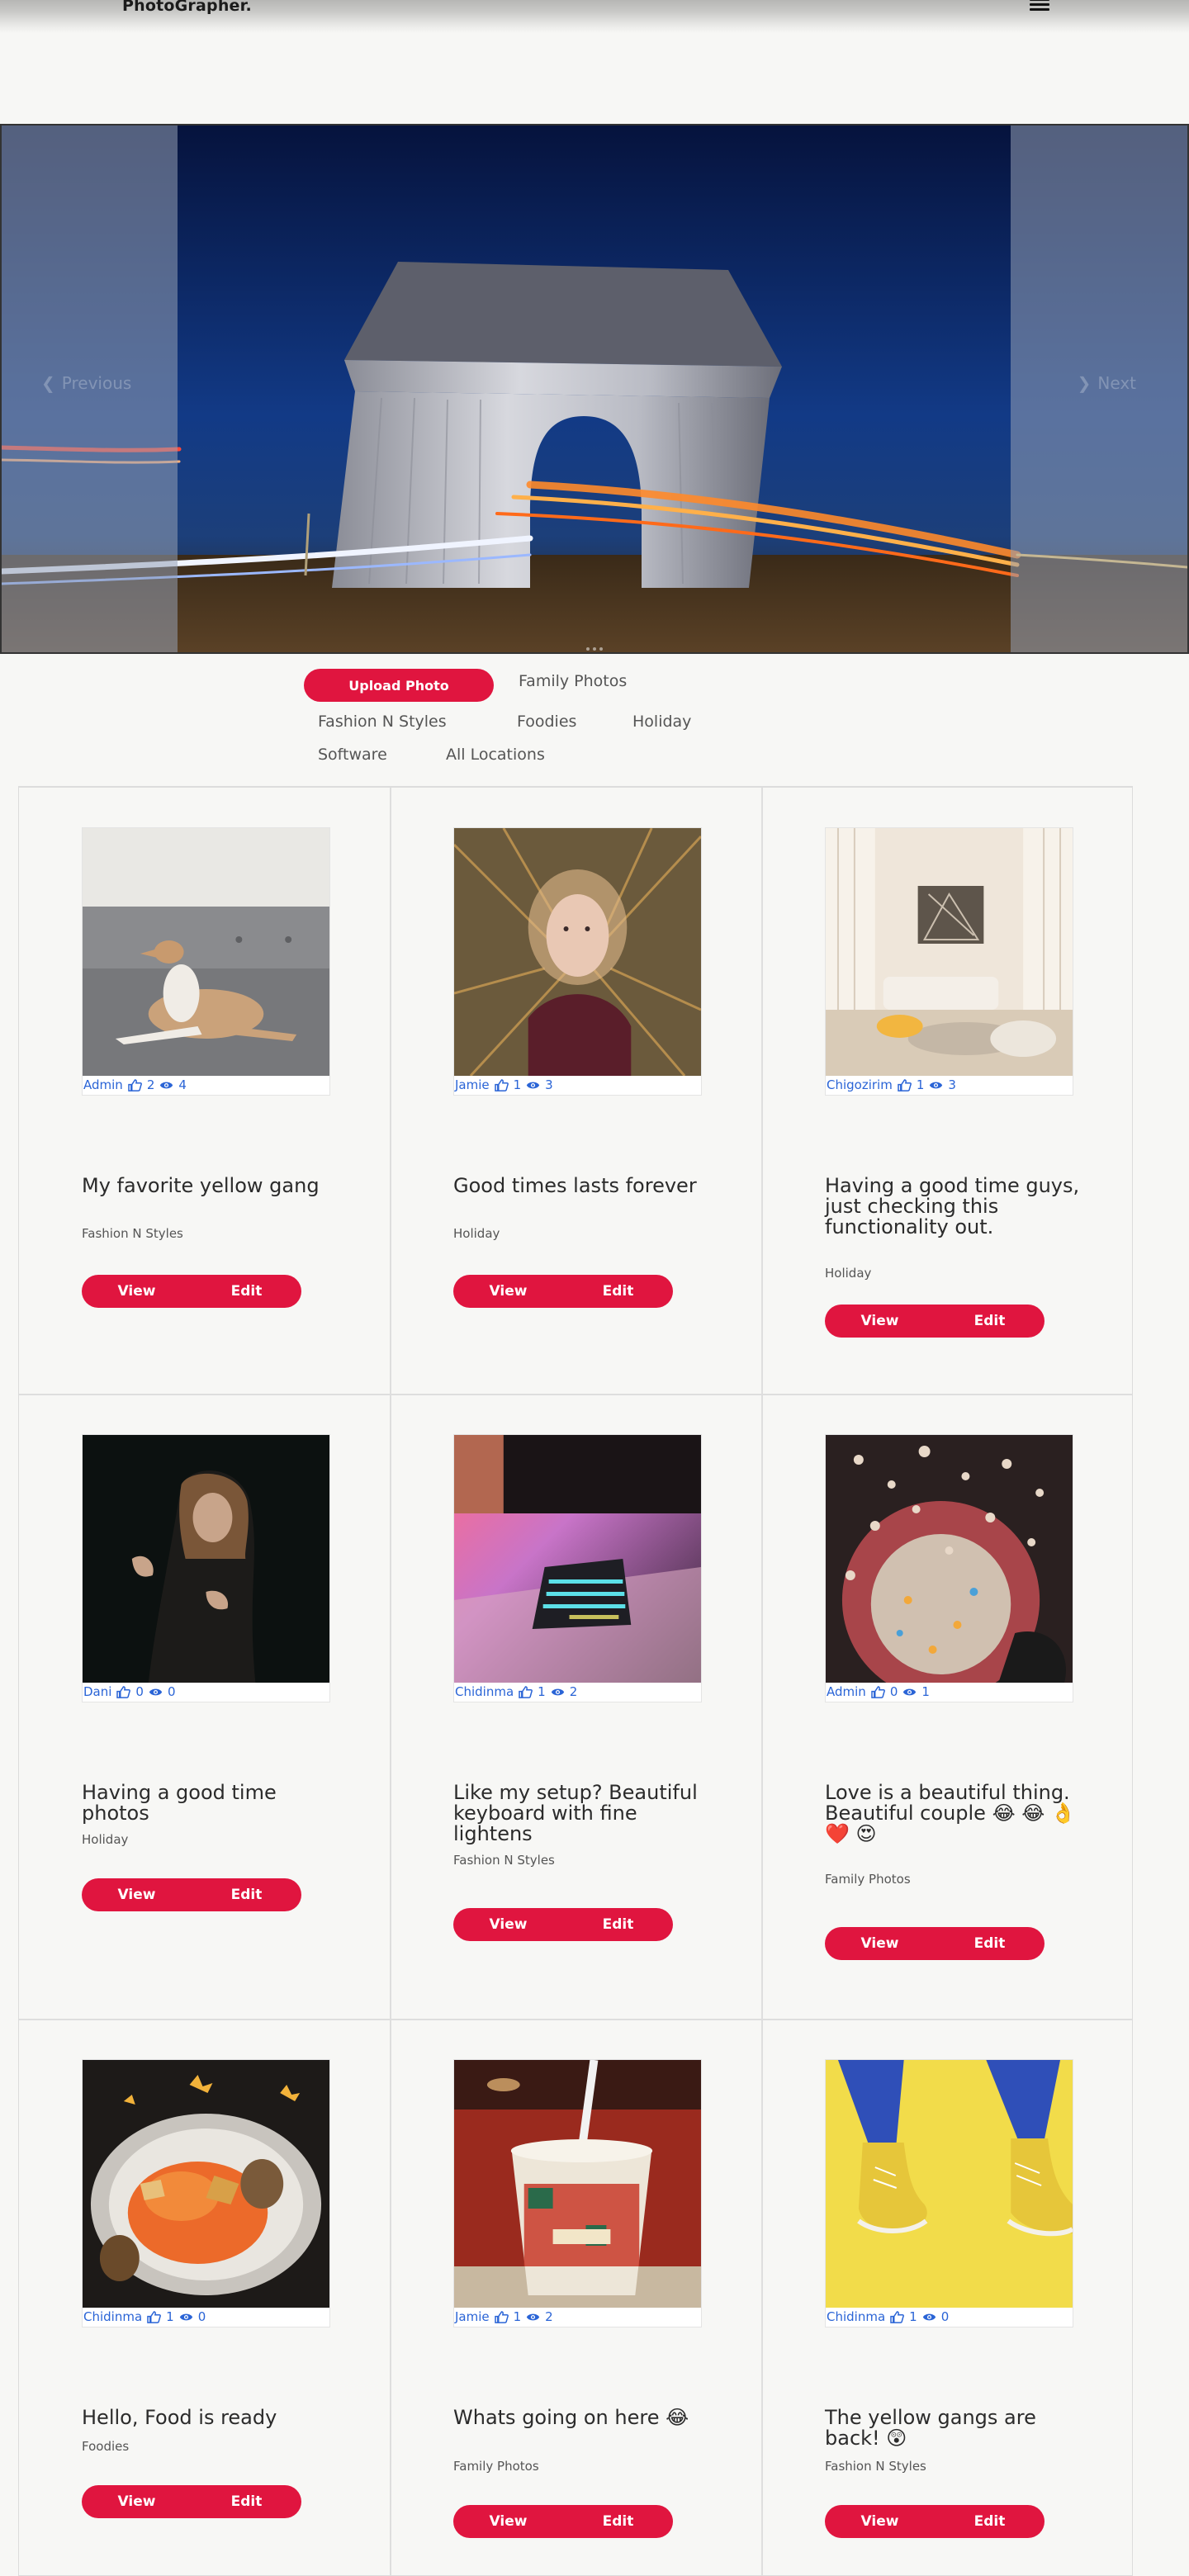 The height and width of the screenshot is (2576, 1189). I want to click on category-software: Software, so click(352, 755).